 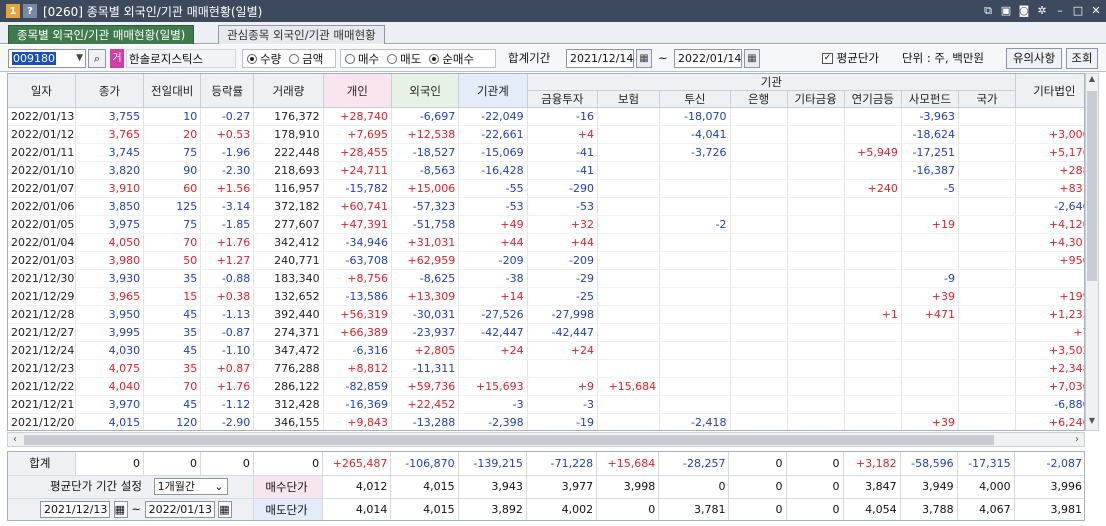 What do you see at coordinates (1049, 332) in the screenshot?
I see `cell-other-corp: +7` at bounding box center [1049, 332].